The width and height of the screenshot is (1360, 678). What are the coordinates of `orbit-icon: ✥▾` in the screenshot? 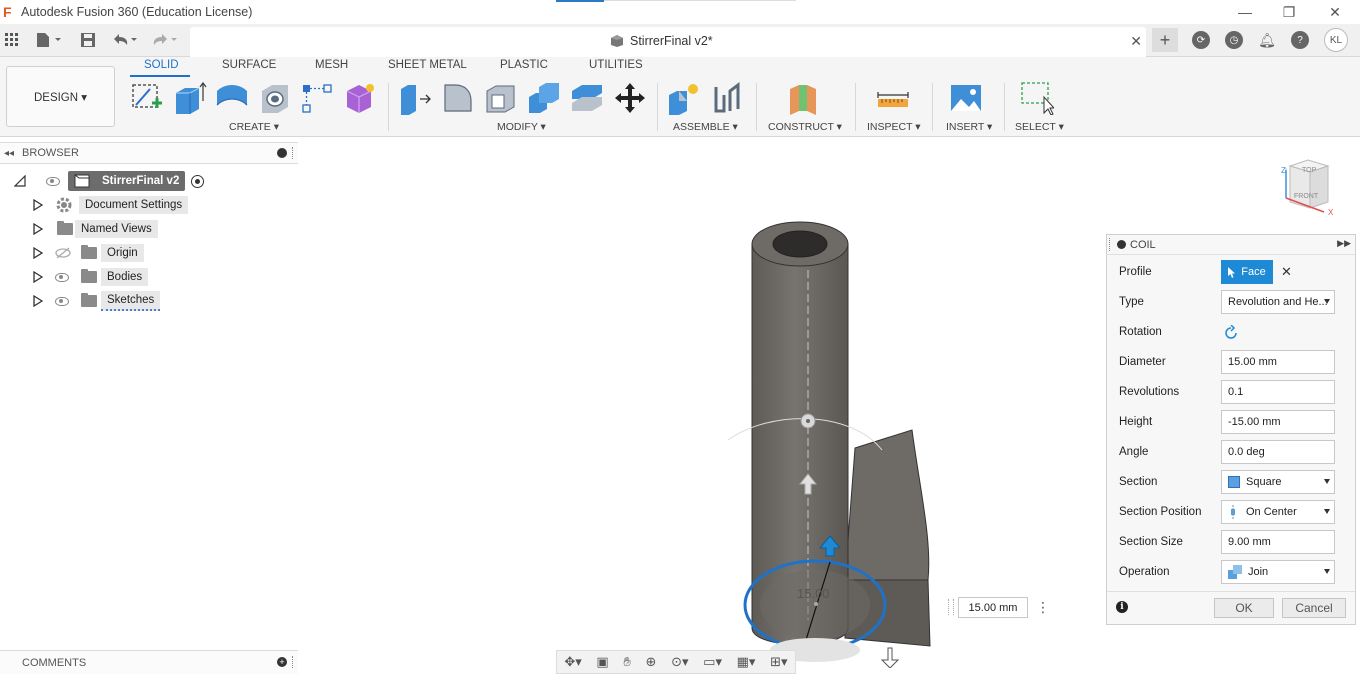 It's located at (572, 662).